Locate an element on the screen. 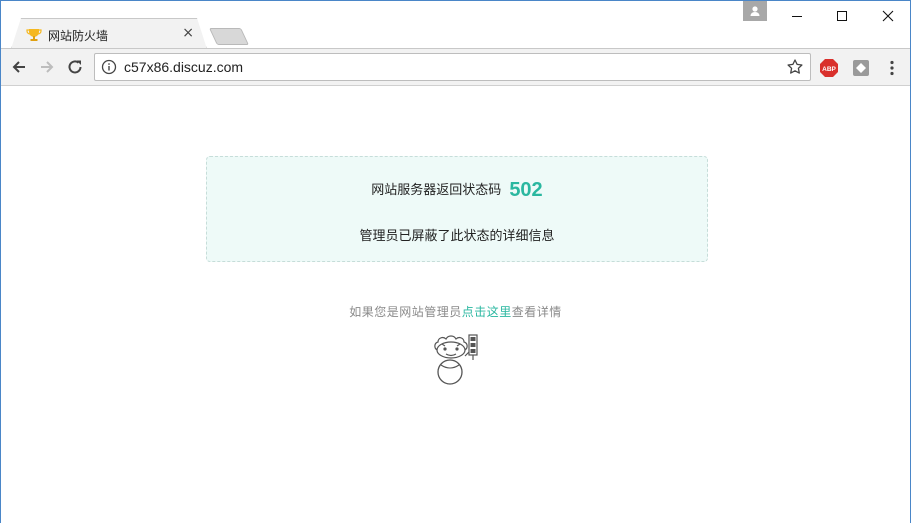 The width and height of the screenshot is (911, 523). minimize-button is located at coordinates (797, 16).